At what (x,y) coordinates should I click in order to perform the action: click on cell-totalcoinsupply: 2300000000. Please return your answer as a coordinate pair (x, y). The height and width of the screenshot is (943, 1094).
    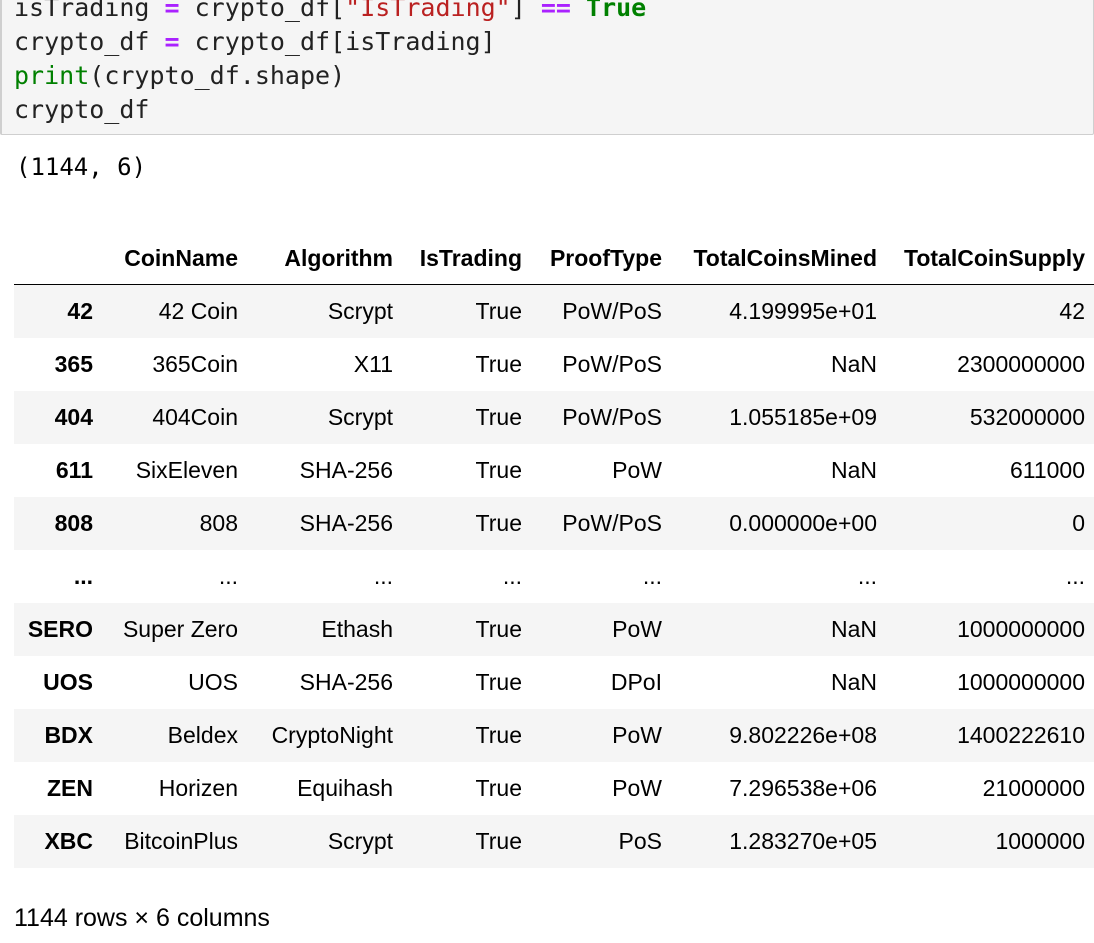
    Looking at the image, I should click on (1021, 363).